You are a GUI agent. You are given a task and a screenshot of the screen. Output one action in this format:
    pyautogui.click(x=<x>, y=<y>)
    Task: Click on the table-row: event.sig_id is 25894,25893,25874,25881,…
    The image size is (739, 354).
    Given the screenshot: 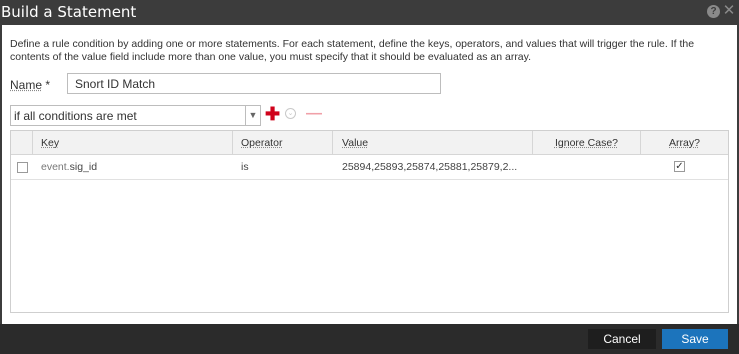 What is the action you would take?
    pyautogui.click(x=369, y=167)
    